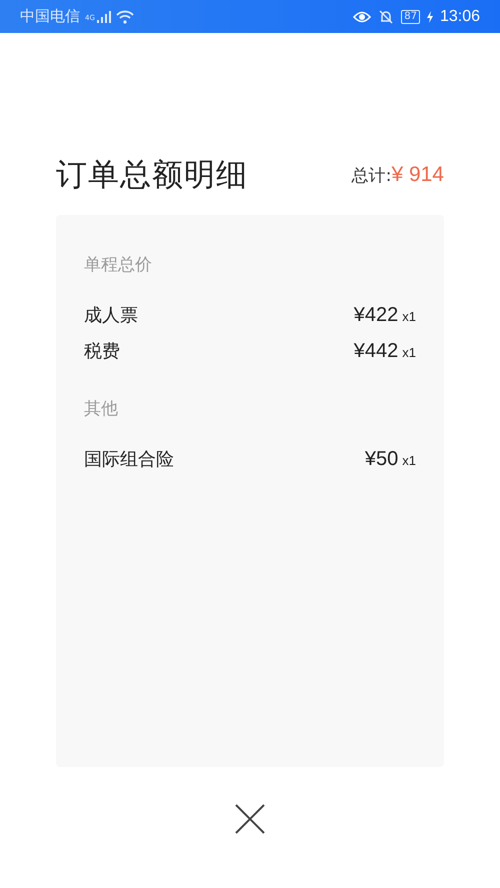  Describe the element at coordinates (376, 315) in the screenshot. I see `fee-price: ¥422` at that location.